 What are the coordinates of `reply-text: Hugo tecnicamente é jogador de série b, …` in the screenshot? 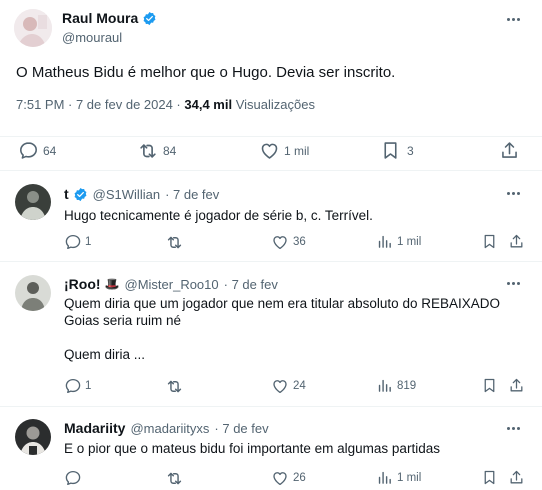 It's located at (218, 215).